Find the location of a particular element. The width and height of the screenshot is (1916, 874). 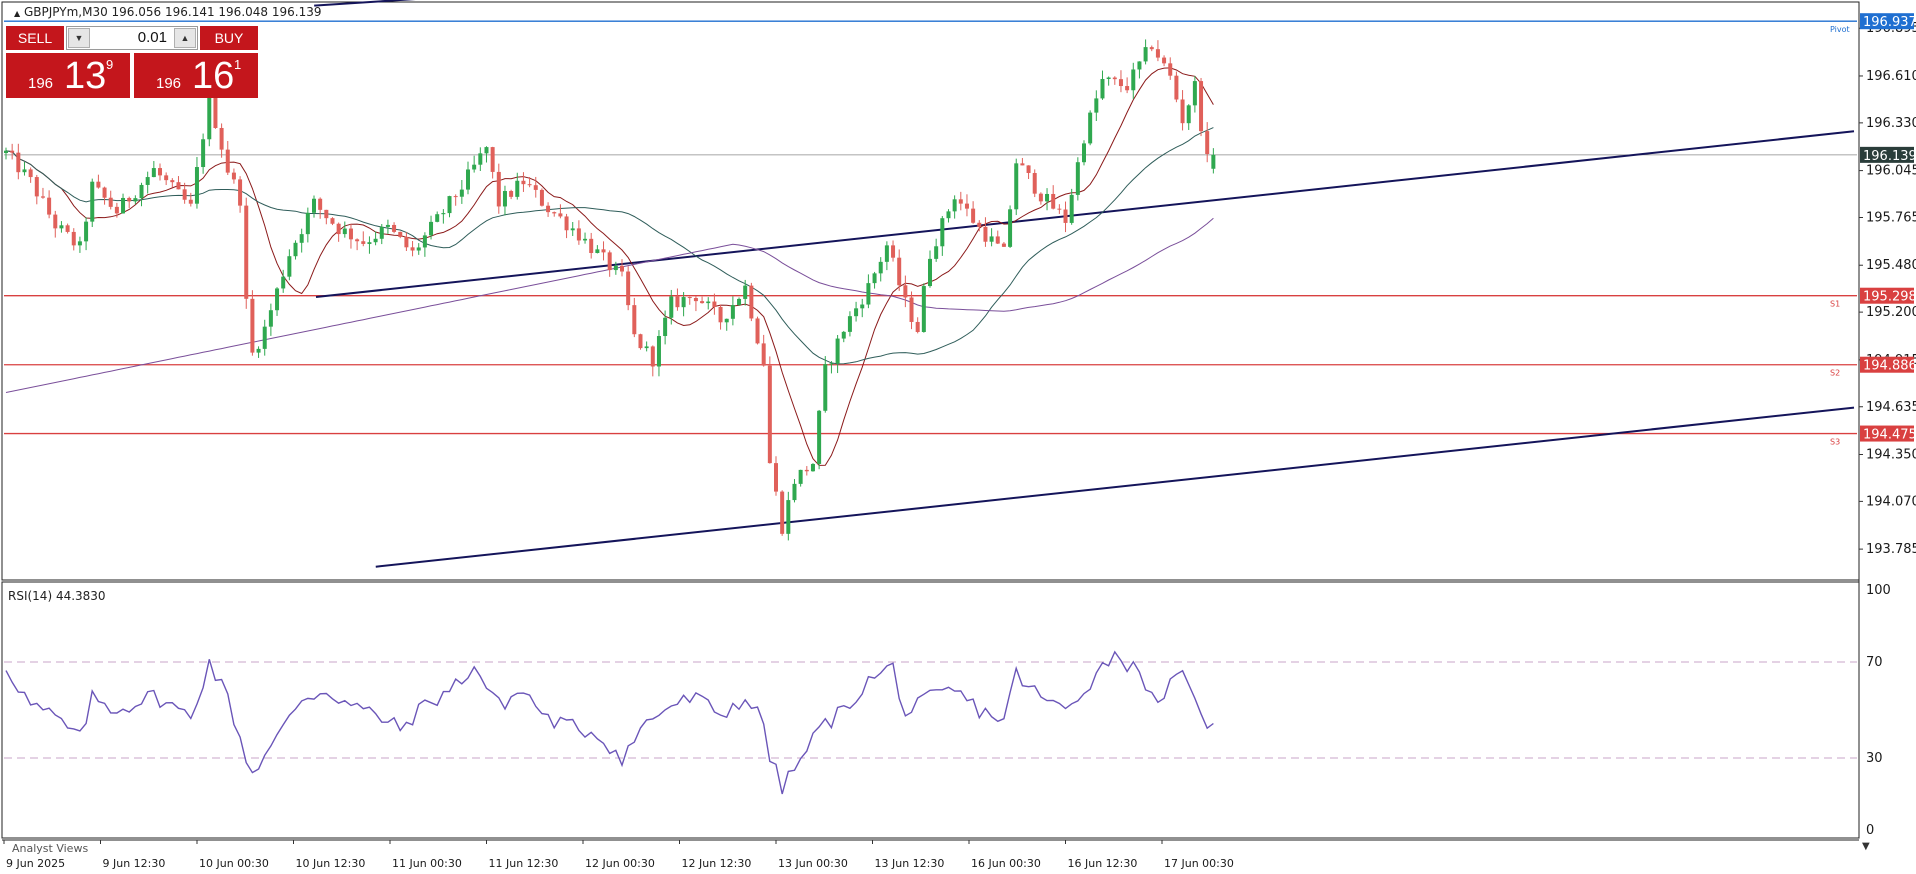

price-tick-label: 195.765 is located at coordinates (1891, 217).